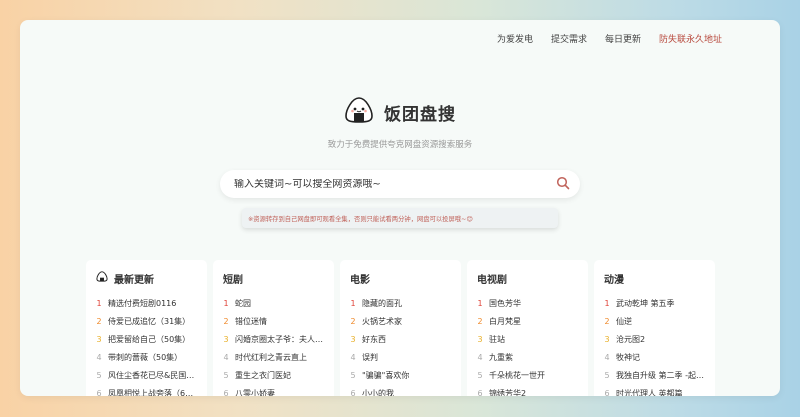 The image size is (800, 417). Describe the element at coordinates (400, 218) in the screenshot. I see `notice-banner: ※资源转存到自己网盘即可观看全集，否则只能试看两分钟，网盘可以投屏哦~😊` at that location.